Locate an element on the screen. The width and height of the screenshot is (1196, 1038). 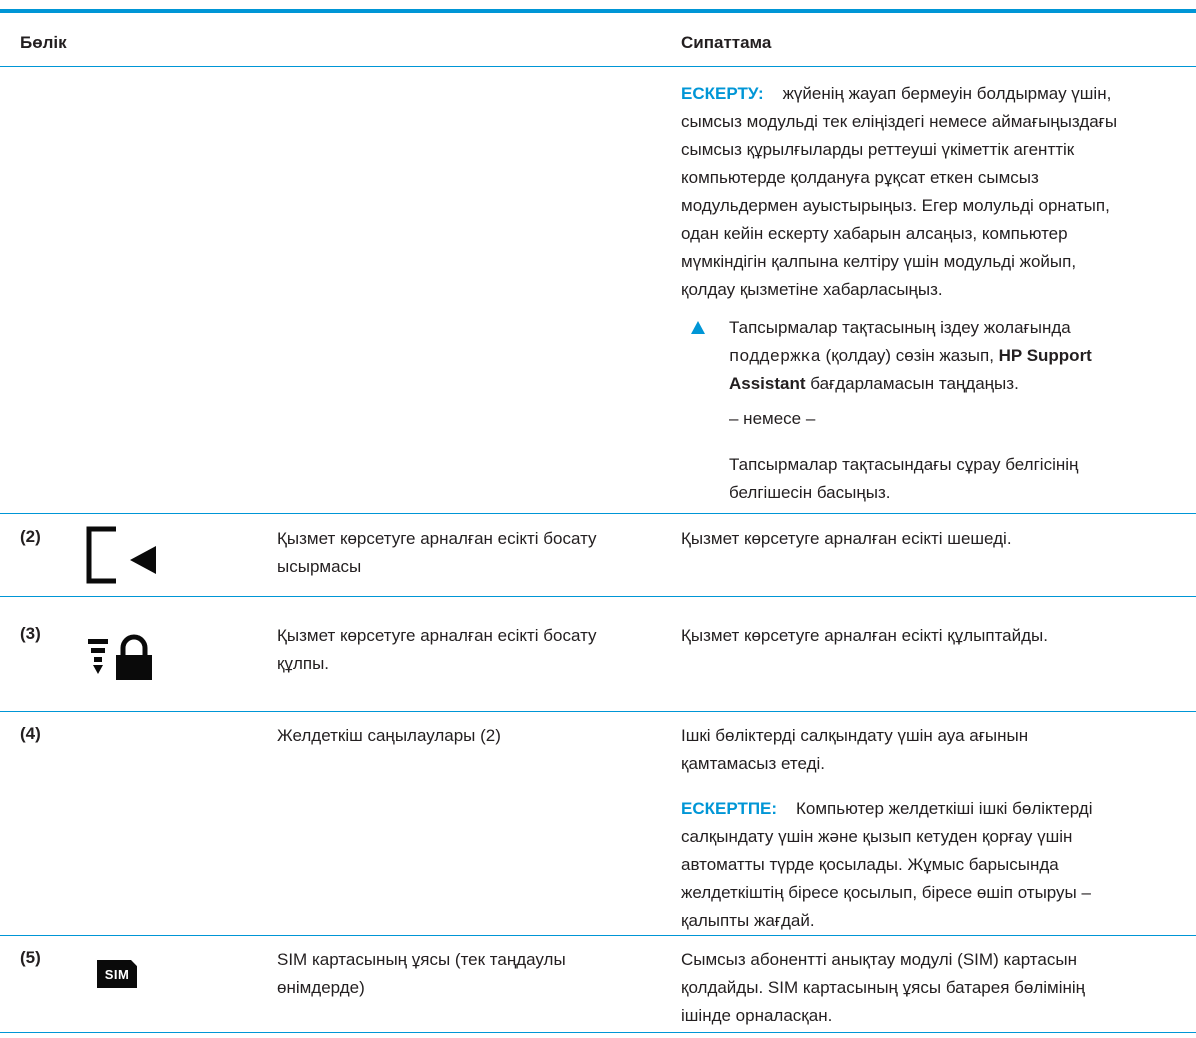
header-top-rule is located at coordinates (598, 11).